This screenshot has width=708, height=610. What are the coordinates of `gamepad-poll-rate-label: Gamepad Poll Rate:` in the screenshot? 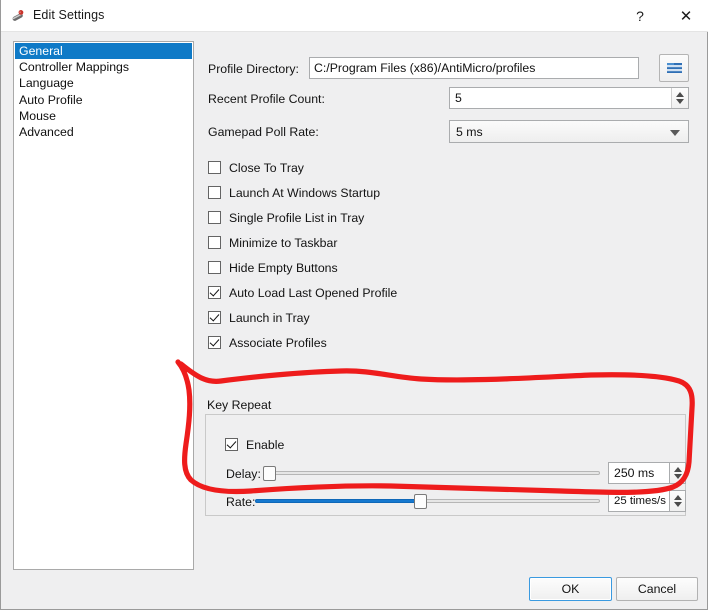 It's located at (263, 132).